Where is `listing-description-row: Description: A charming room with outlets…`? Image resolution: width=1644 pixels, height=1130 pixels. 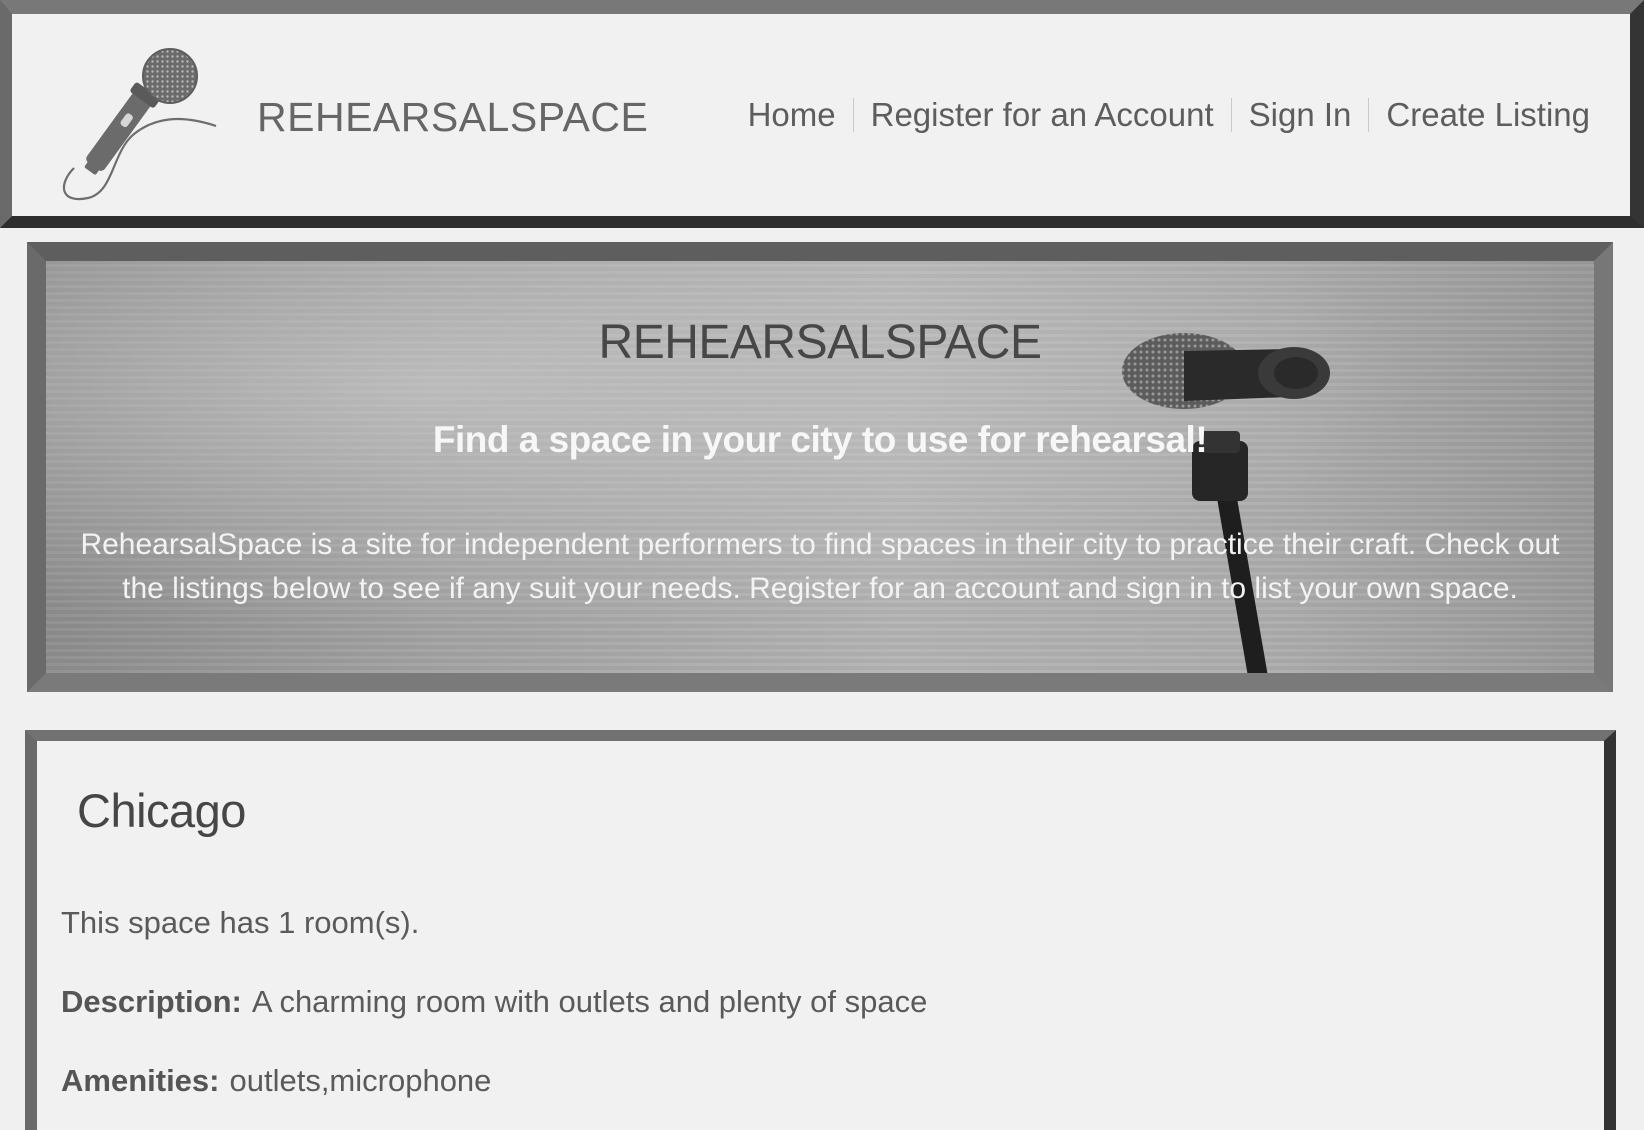
listing-description-row: Description: A charming room with outlets… is located at coordinates (494, 1002).